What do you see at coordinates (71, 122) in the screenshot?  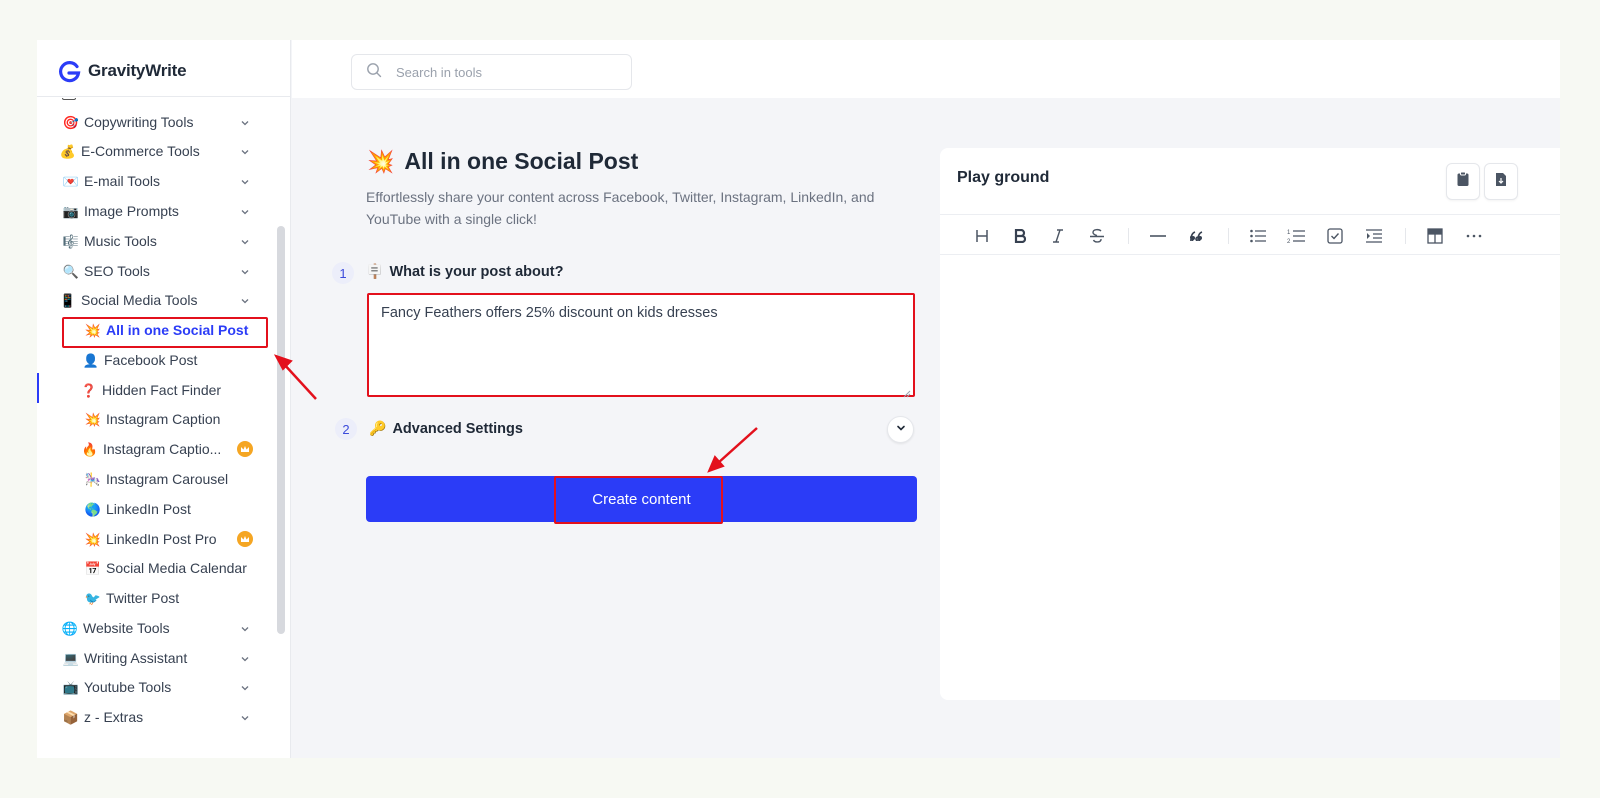 I see `target-icon: 🎯` at bounding box center [71, 122].